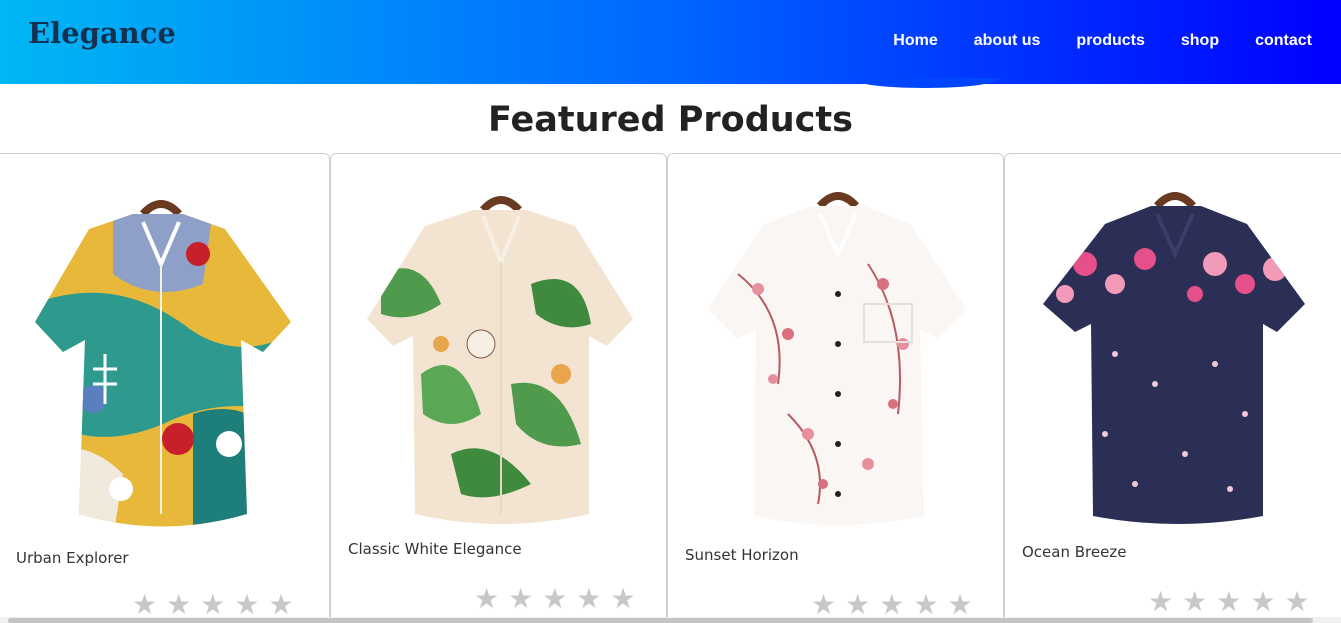 This screenshot has width=1341, height=623. Describe the element at coordinates (1283, 41) in the screenshot. I see `nav-contact: contact` at that location.